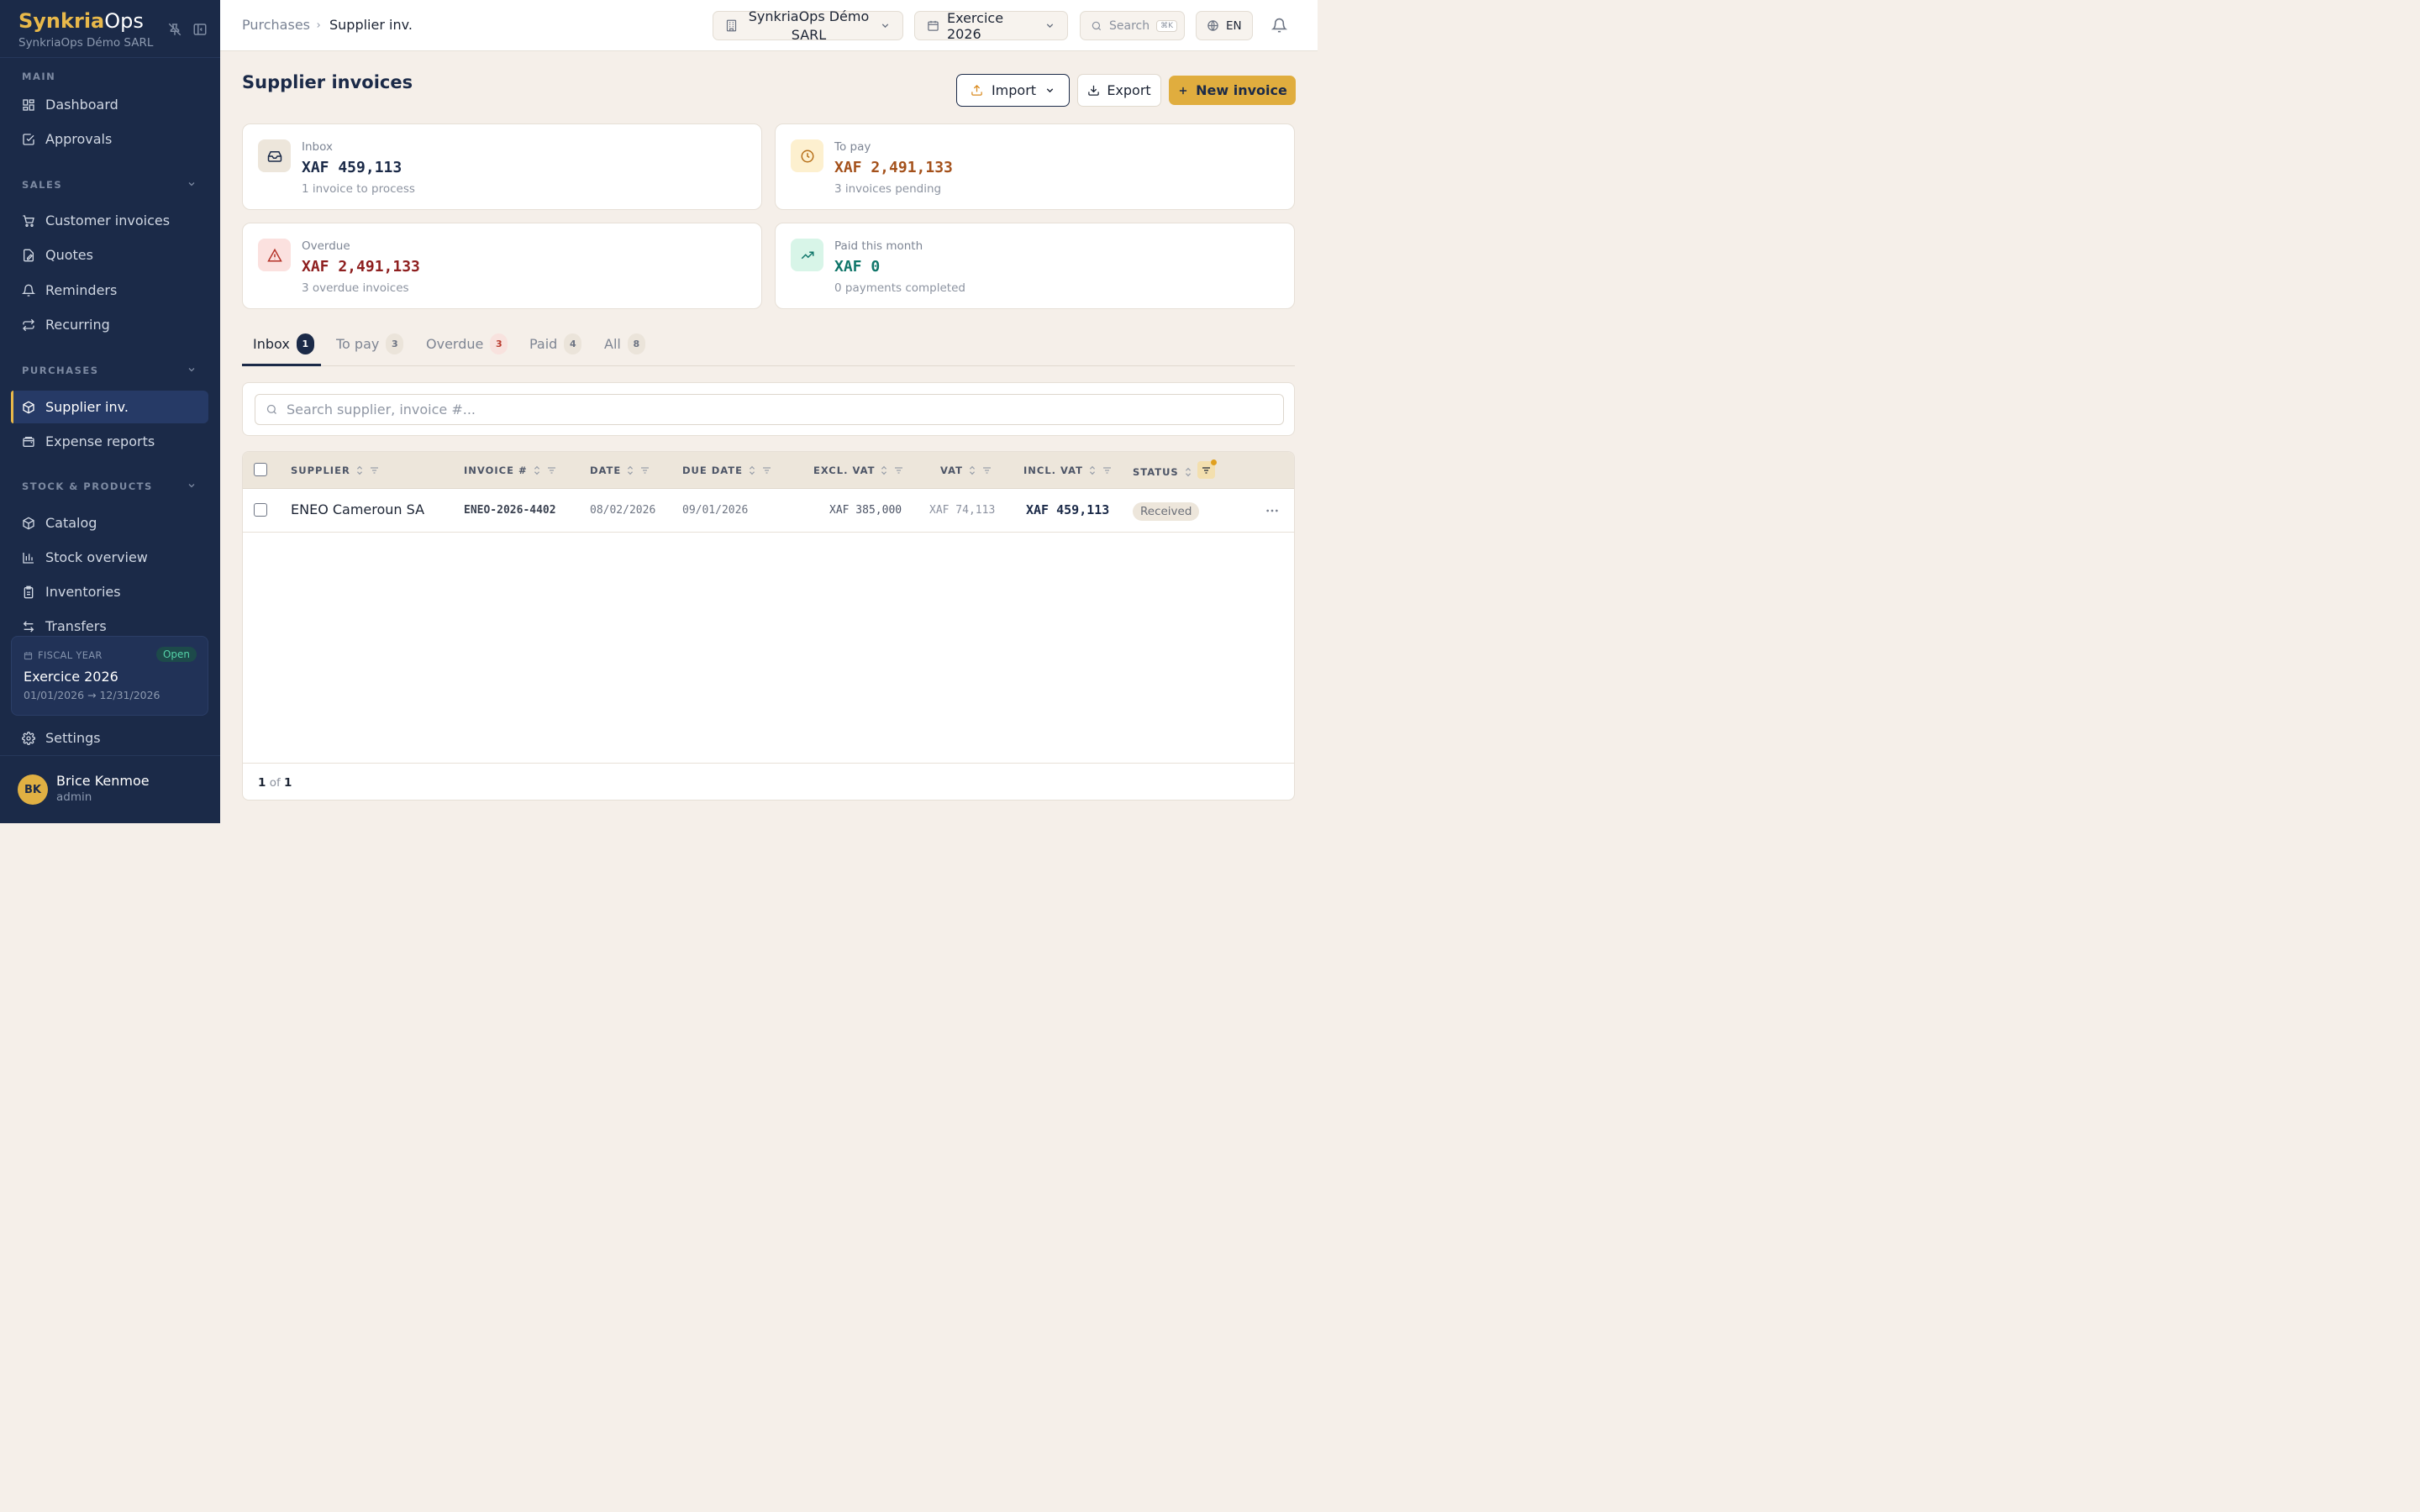  Describe the element at coordinates (318, 25) in the screenshot. I see `chevron-right-icon` at that location.